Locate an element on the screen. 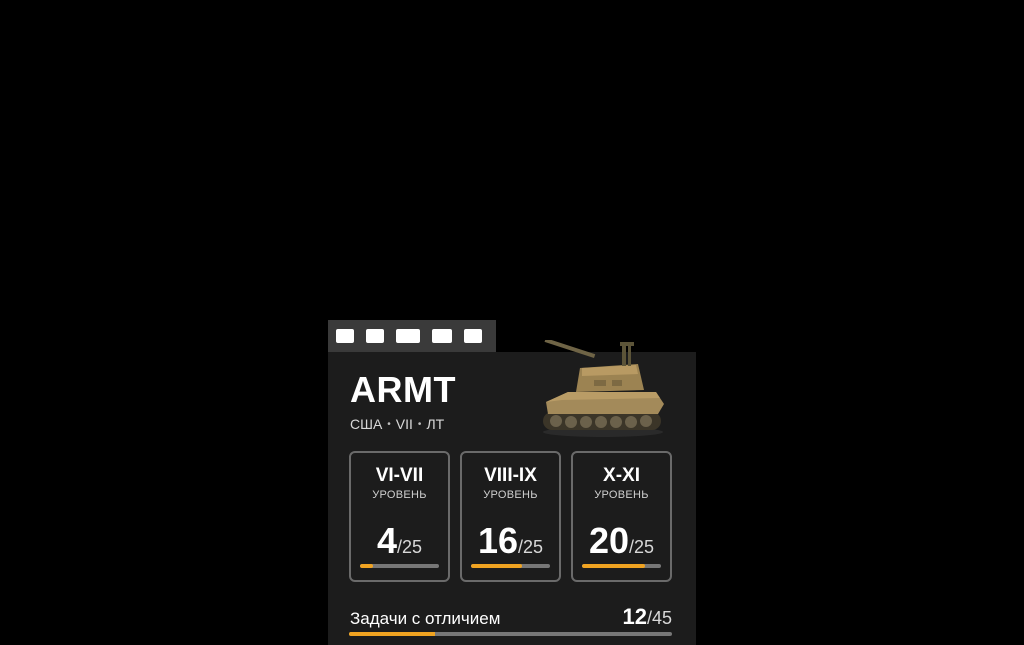 The image size is (1024, 645). tier-count: 20/25 is located at coordinates (621, 541).